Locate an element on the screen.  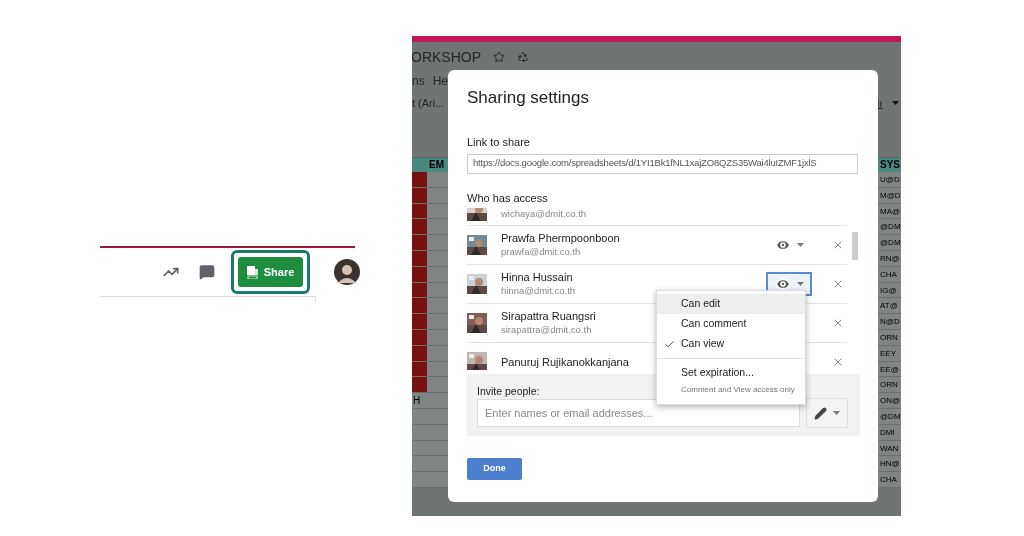
menu-option: Can edit is located at coordinates (731, 304).